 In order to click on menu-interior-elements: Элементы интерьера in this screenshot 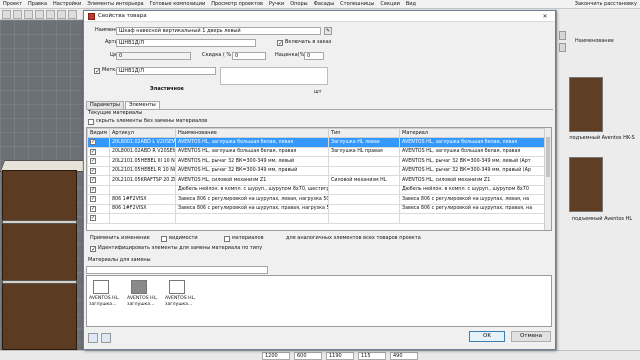, I will do `click(115, 4)`.